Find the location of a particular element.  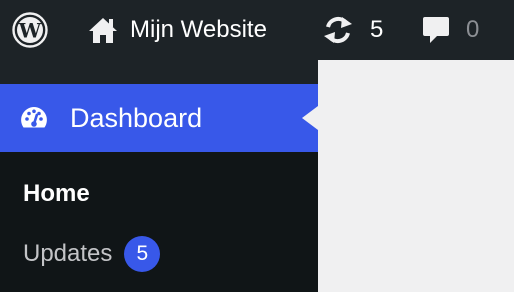

comment-icon is located at coordinates (436, 30).